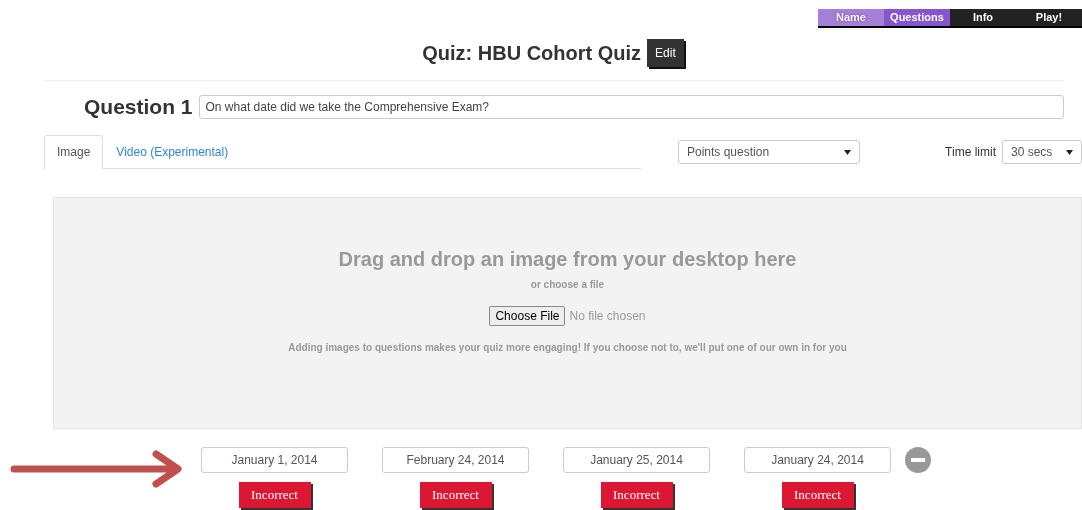  What do you see at coordinates (769, 152) in the screenshot?
I see `question-type-select: Points question` at bounding box center [769, 152].